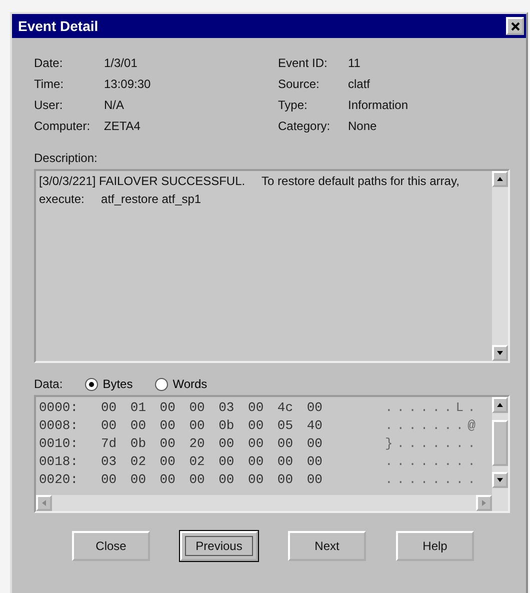 The width and height of the screenshot is (530, 593). What do you see at coordinates (212, 462) in the screenshot?
I see `hex-bytes: 03 02 00 02 00 00 00 00` at bounding box center [212, 462].